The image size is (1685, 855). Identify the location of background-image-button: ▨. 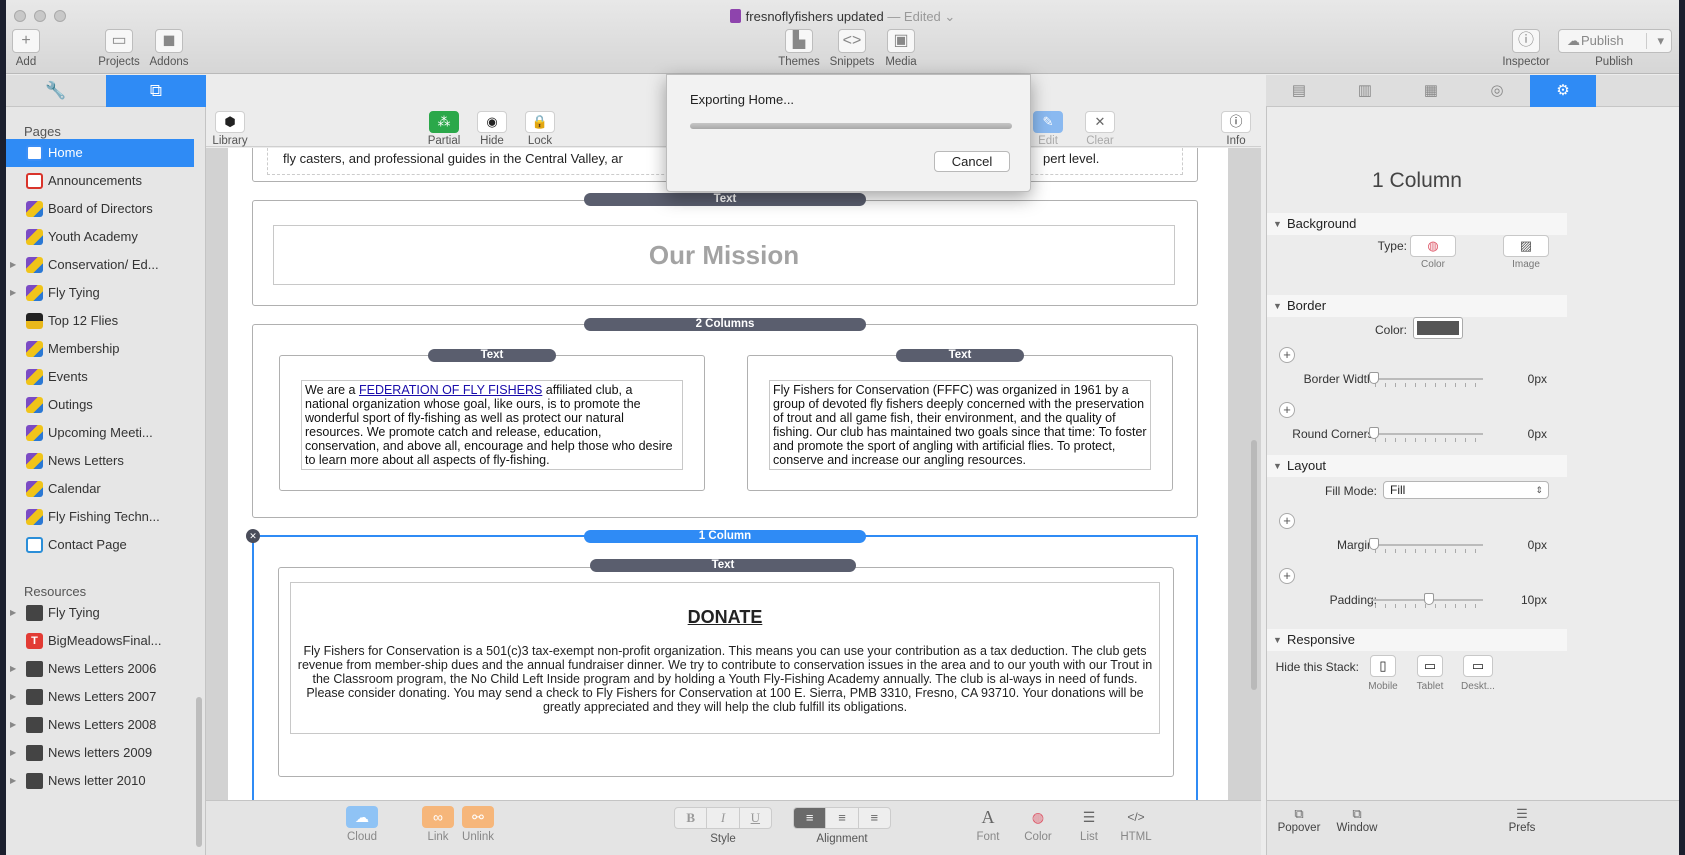
(1526, 246).